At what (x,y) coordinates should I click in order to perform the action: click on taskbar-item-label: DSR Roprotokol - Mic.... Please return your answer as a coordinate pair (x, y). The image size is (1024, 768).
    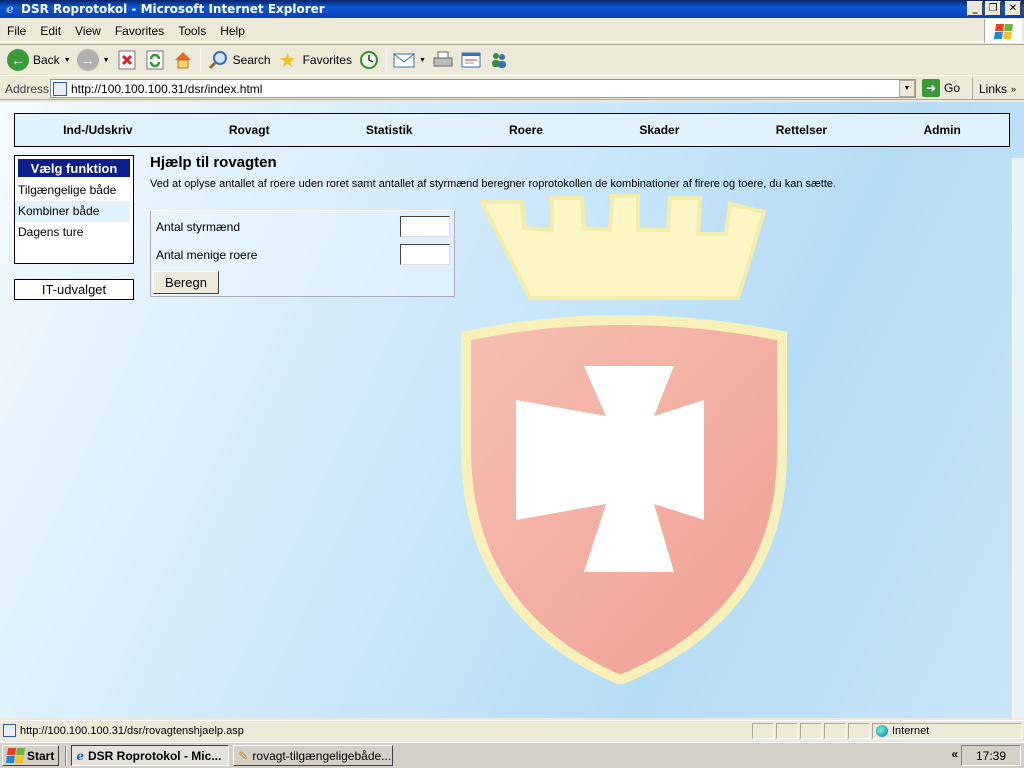
    Looking at the image, I should click on (154, 755).